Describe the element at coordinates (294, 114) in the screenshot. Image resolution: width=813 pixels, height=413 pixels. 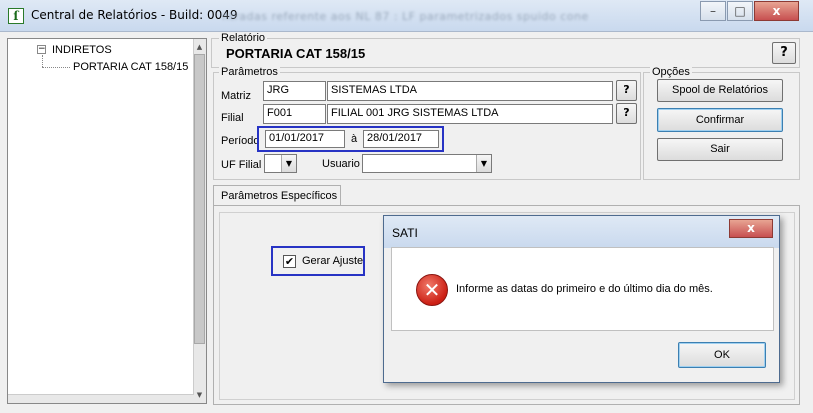
I see `filial-code-input: F001` at that location.